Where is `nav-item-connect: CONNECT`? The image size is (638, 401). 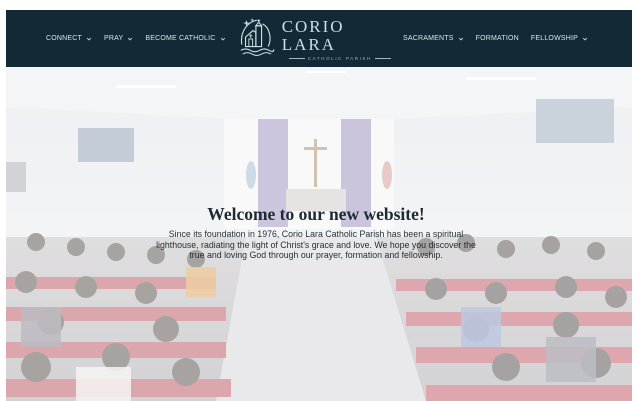 nav-item-connect: CONNECT is located at coordinates (69, 38).